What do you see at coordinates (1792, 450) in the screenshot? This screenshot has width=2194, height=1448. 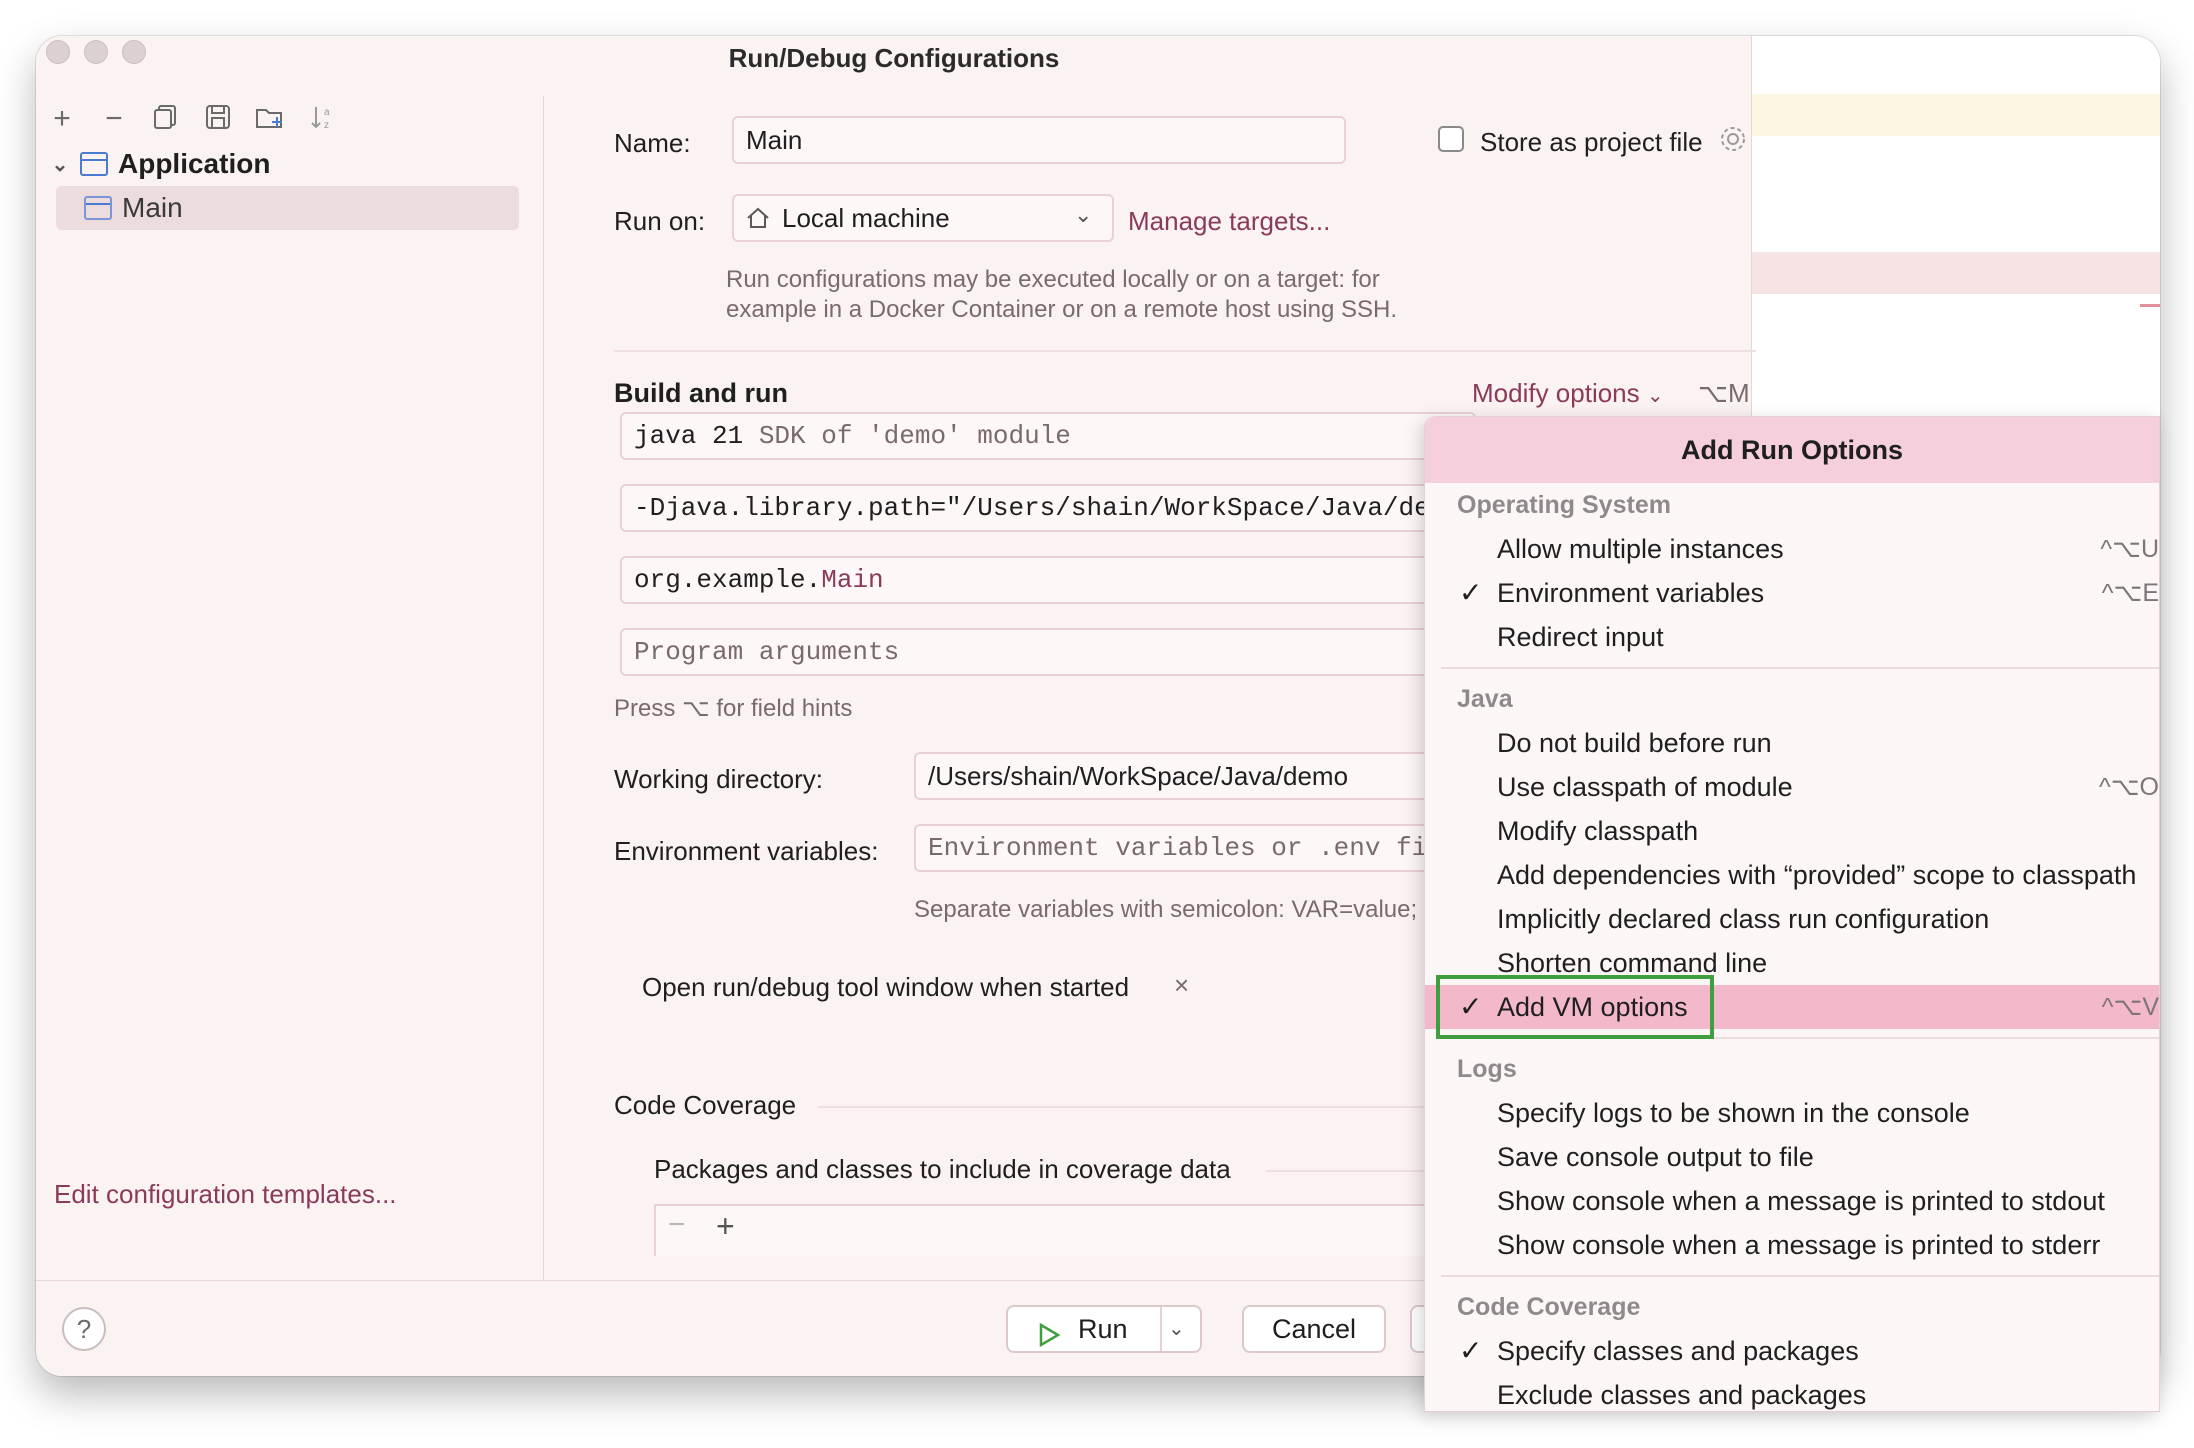 I see `popup-title: Add Run Options` at bounding box center [1792, 450].